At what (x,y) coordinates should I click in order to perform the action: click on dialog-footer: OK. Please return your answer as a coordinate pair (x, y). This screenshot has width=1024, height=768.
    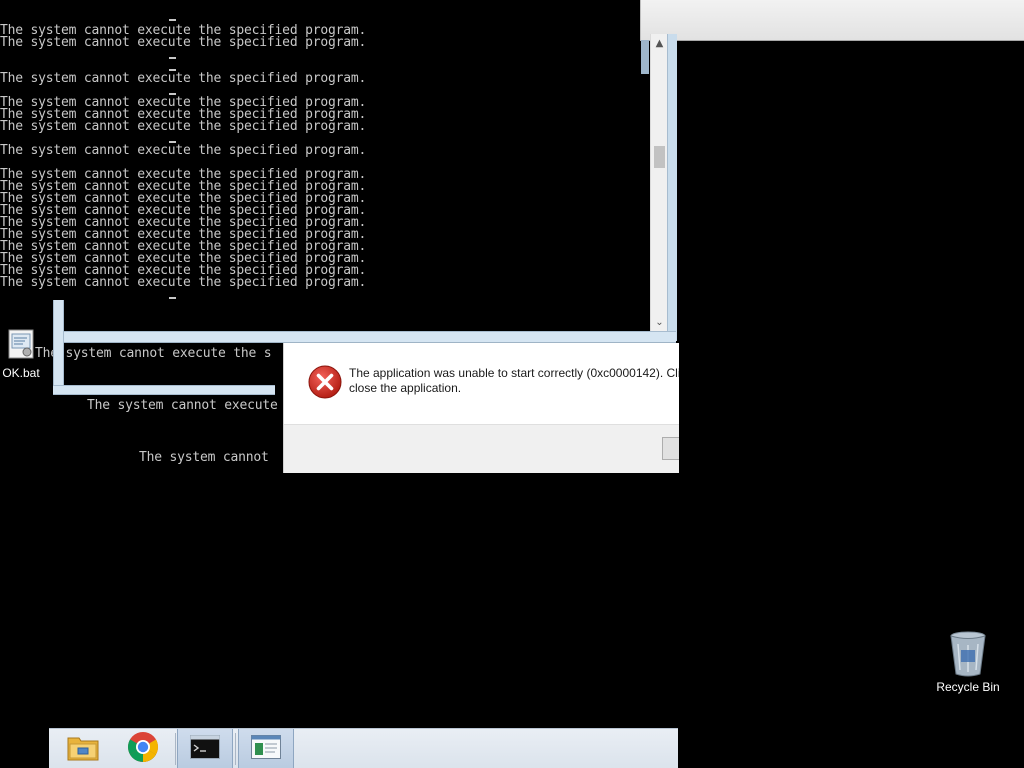
    Looking at the image, I should click on (481, 448).